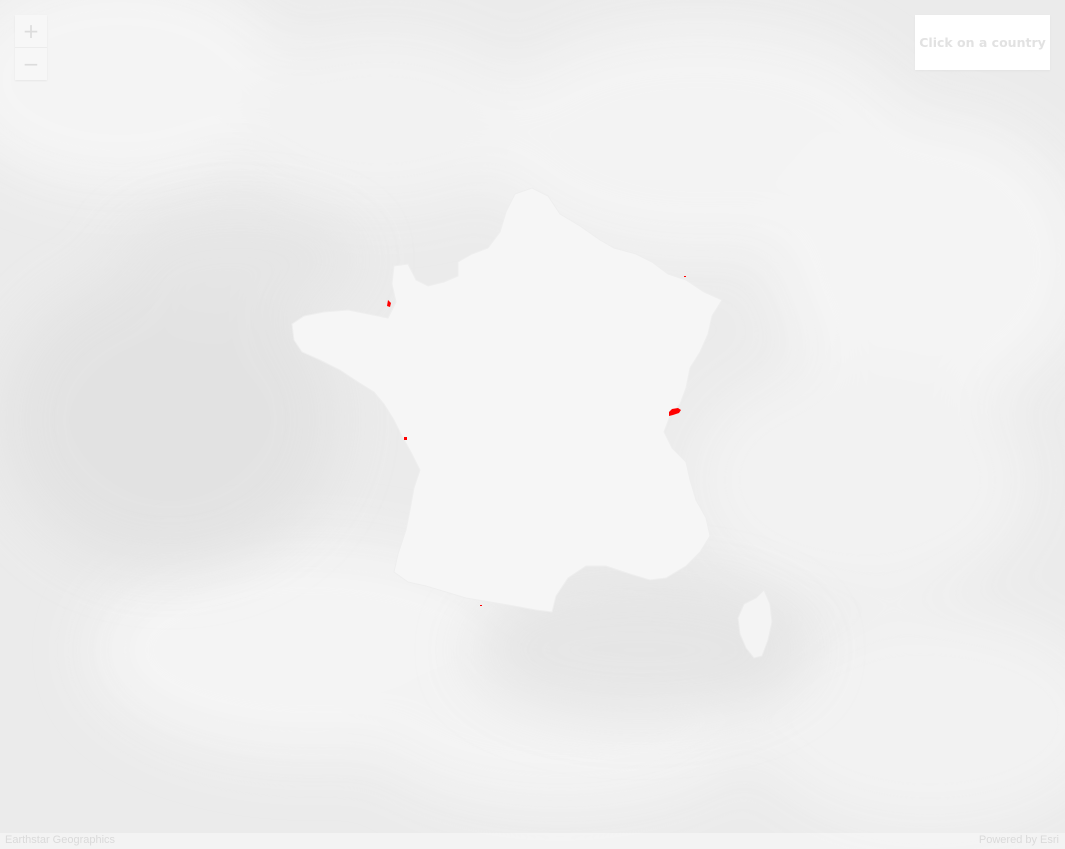  I want to click on highlight-region-west, so click(405, 438).